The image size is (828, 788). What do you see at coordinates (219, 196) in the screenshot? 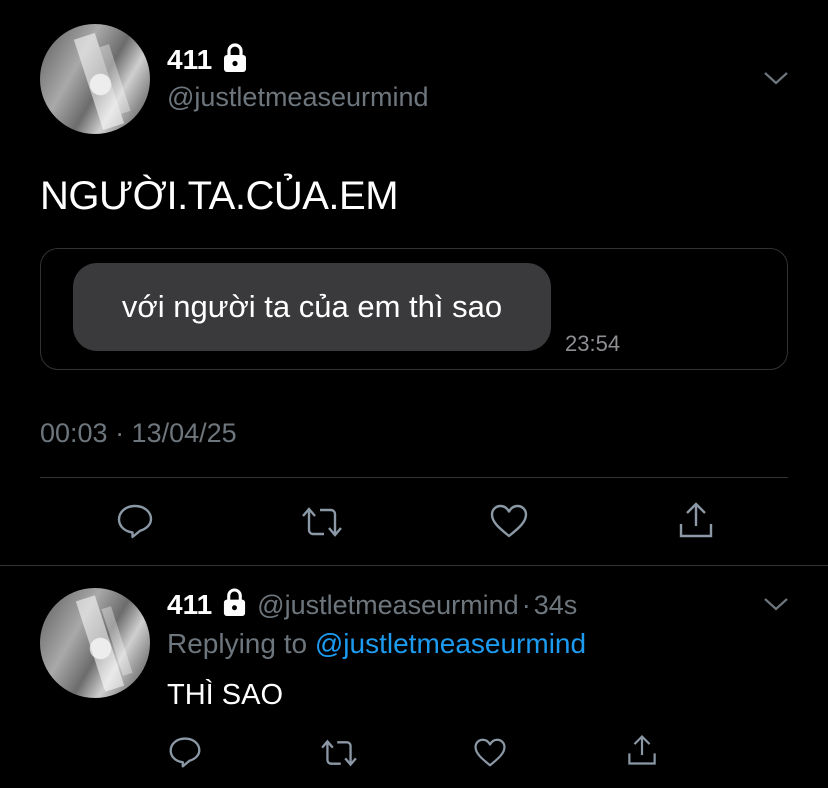
I see `tweet-text: NGƯỜI.TA.CỦA.EM` at bounding box center [219, 196].